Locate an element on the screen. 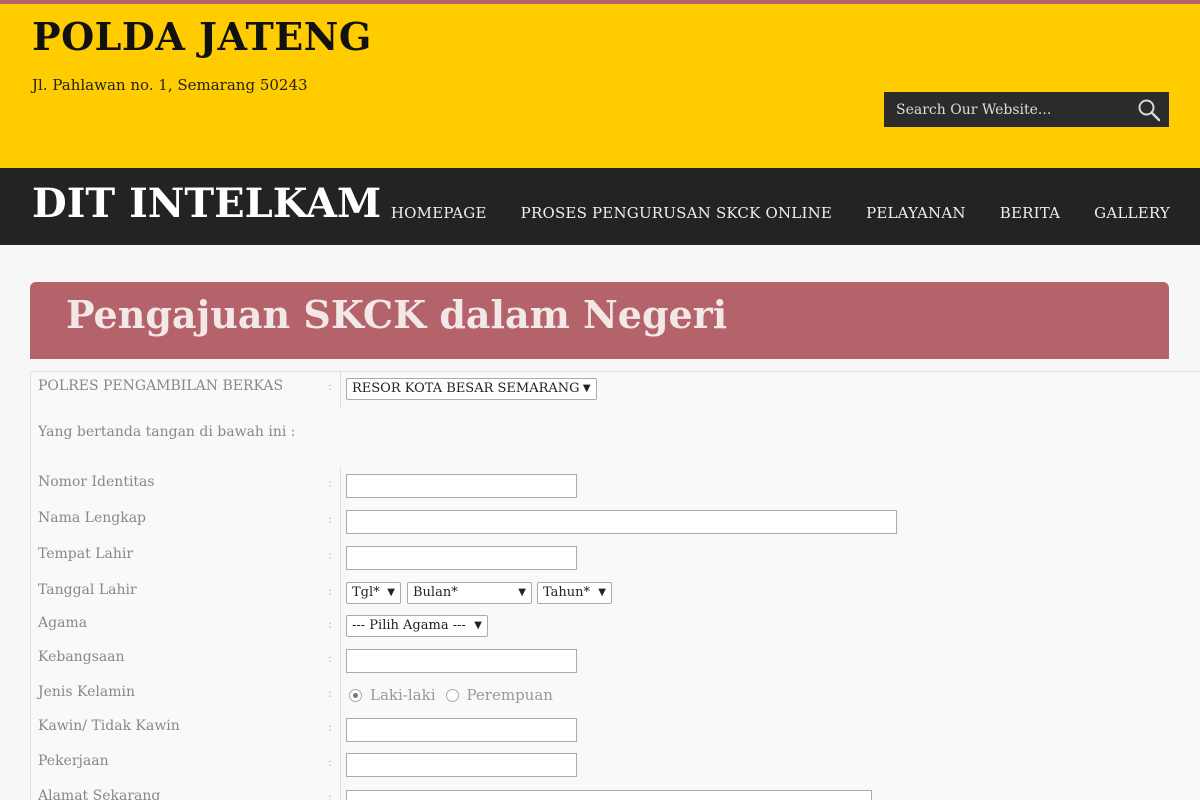 Image resolution: width=1200 pixels, height=800 pixels. nav-item-berita: BERITA is located at coordinates (1030, 213).